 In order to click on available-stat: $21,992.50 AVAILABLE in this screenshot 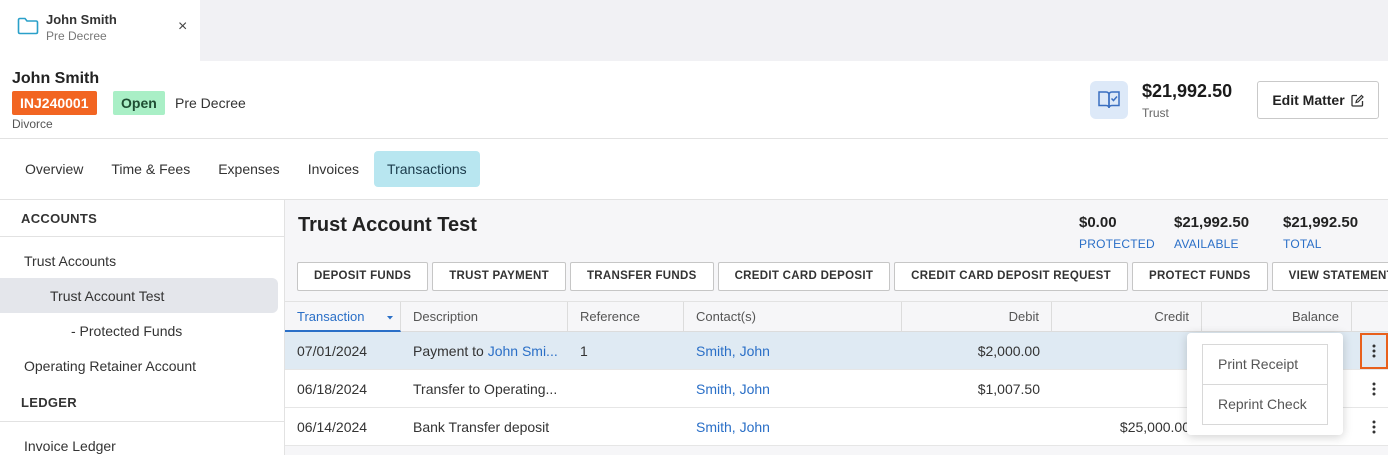, I will do `click(1211, 232)`.